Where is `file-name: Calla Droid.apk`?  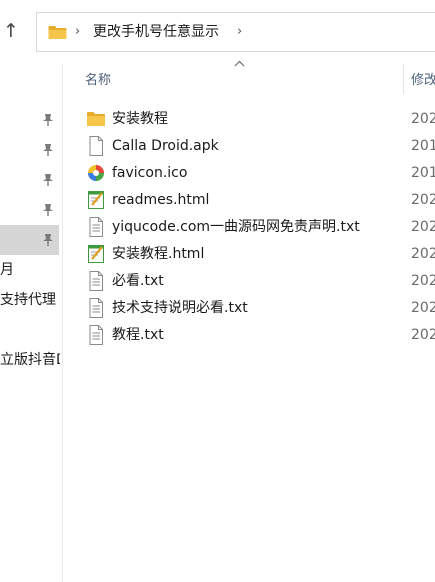
file-name: Calla Droid.apk is located at coordinates (165, 146).